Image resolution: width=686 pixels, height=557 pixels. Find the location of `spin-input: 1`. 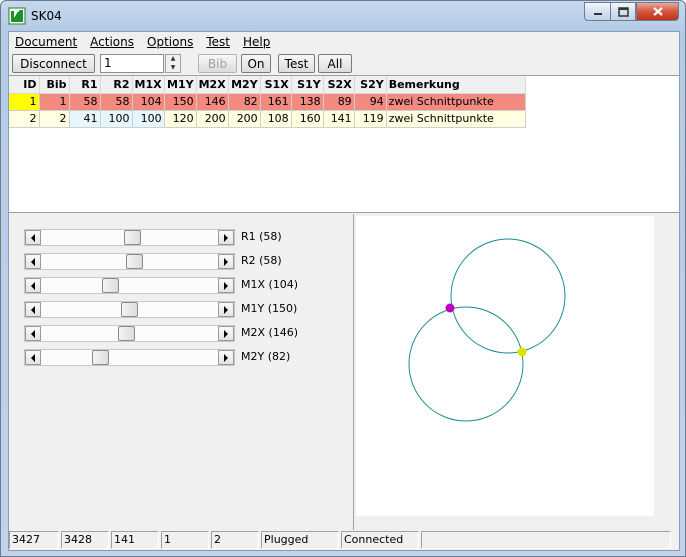

spin-input: 1 is located at coordinates (132, 63).